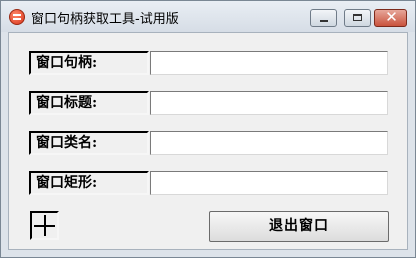 Image resolution: width=416 pixels, height=258 pixels. I want to click on maximize-button, so click(357, 18).